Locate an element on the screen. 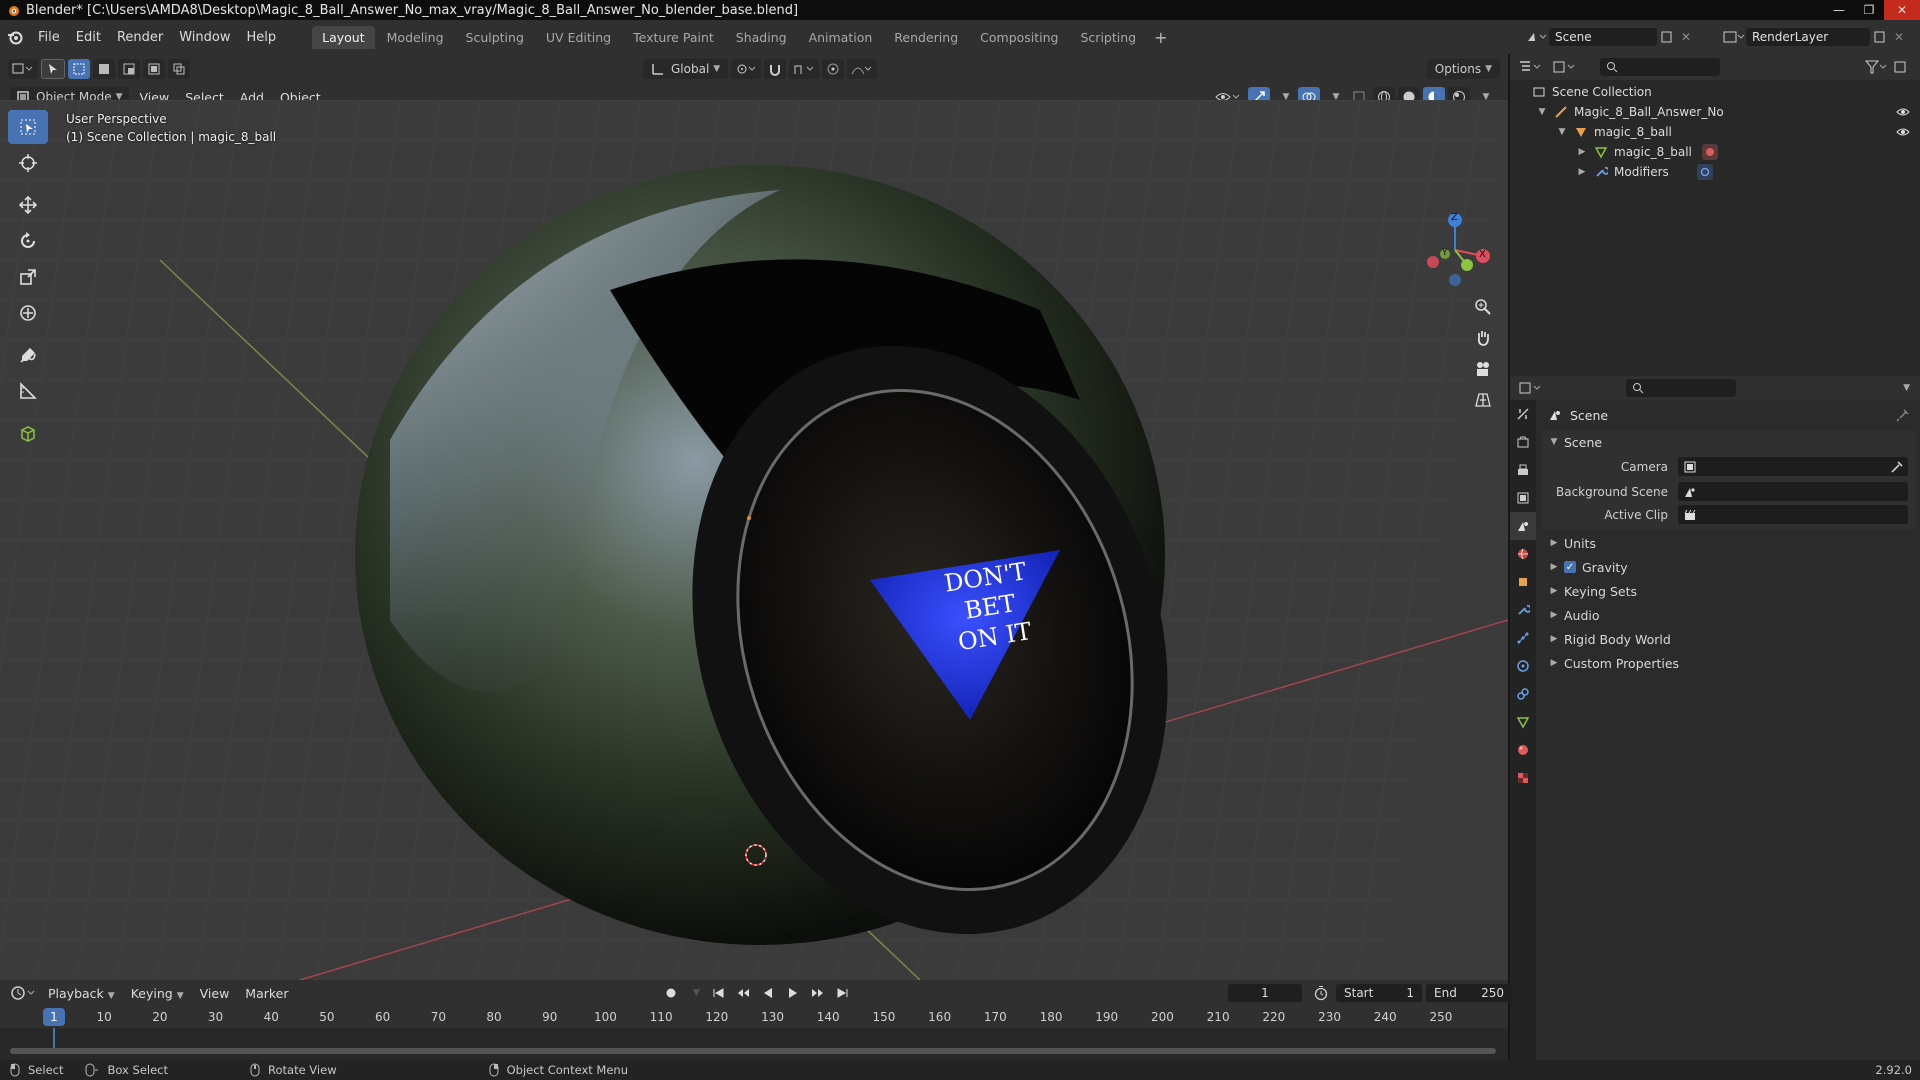 This screenshot has width=1920, height=1080. editor-type-icon is located at coordinates (23, 69).